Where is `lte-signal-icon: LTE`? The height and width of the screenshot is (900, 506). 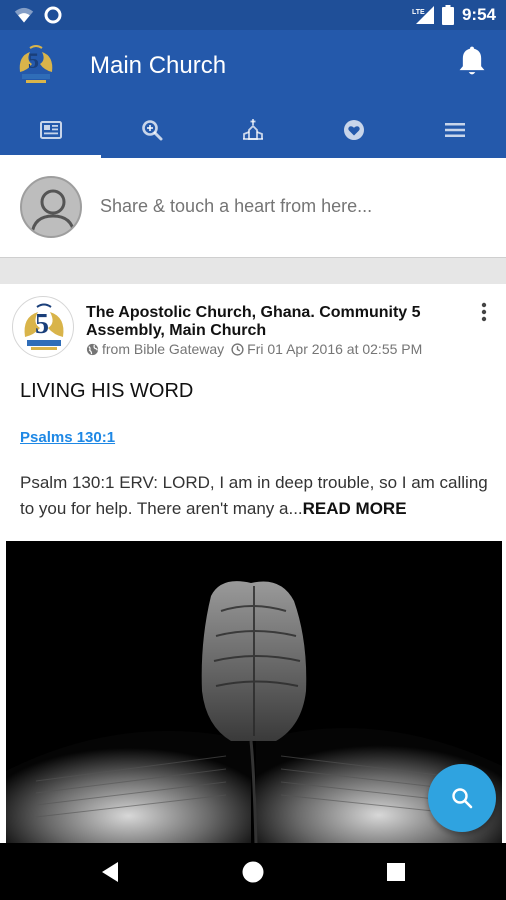
lte-signal-icon: LTE is located at coordinates (423, 15).